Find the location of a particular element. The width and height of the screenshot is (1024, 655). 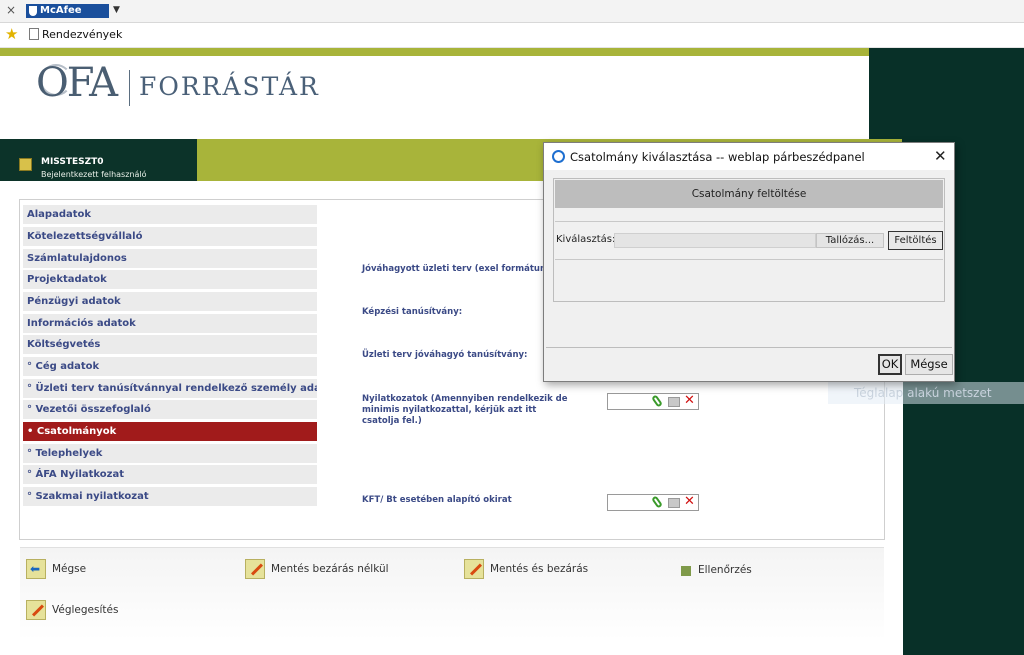

cancel-button: ⬅ Mégse is located at coordinates (71, 570).